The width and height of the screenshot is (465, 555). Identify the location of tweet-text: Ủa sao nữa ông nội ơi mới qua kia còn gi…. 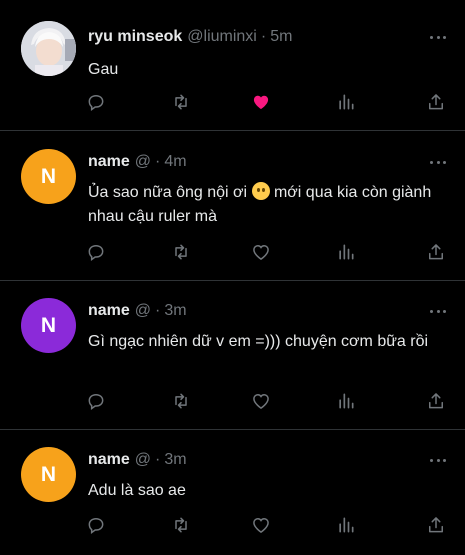
(264, 205).